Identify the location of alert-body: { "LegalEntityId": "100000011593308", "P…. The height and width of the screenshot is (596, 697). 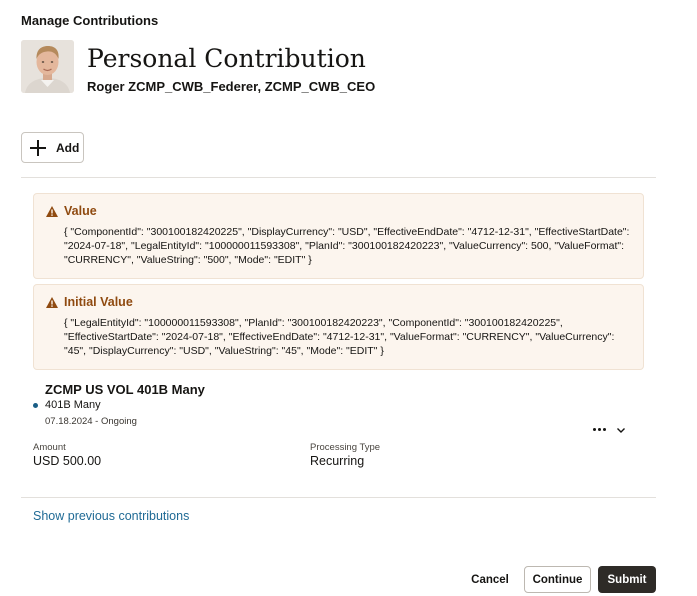
(339, 337).